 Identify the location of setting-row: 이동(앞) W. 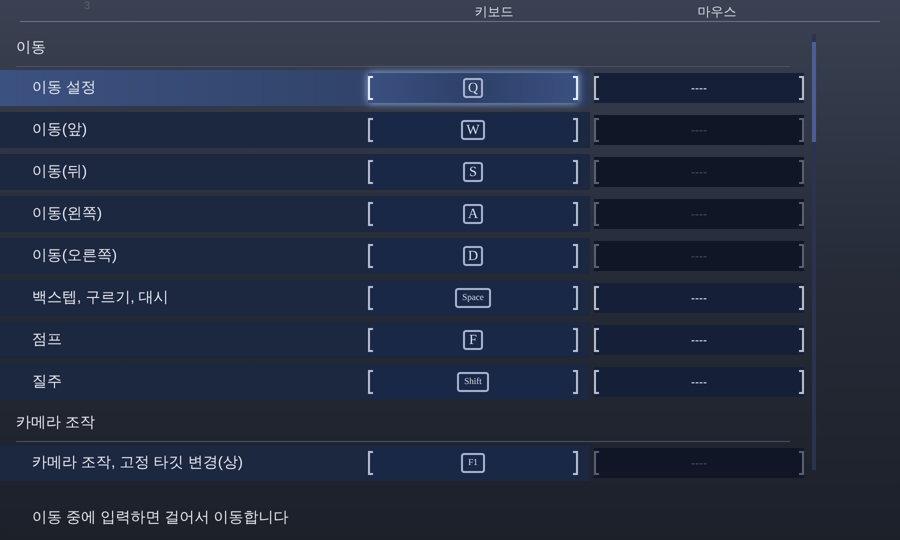
(295, 130).